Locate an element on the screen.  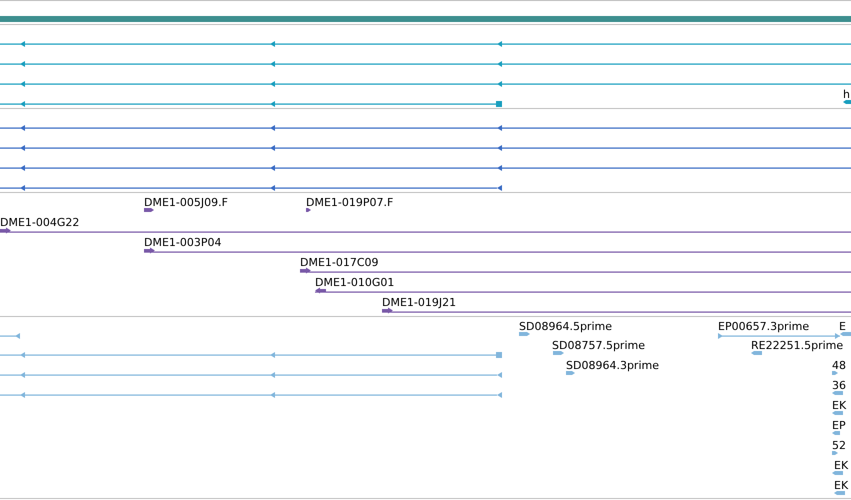
feature-label: E is located at coordinates (842, 326).